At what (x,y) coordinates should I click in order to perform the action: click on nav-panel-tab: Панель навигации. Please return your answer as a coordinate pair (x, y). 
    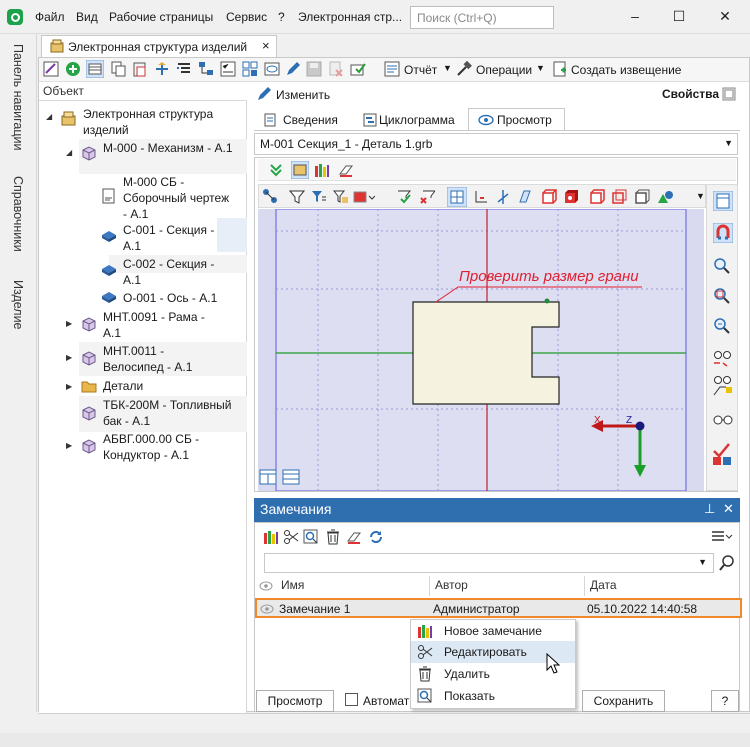
    Looking at the image, I should click on (18, 97).